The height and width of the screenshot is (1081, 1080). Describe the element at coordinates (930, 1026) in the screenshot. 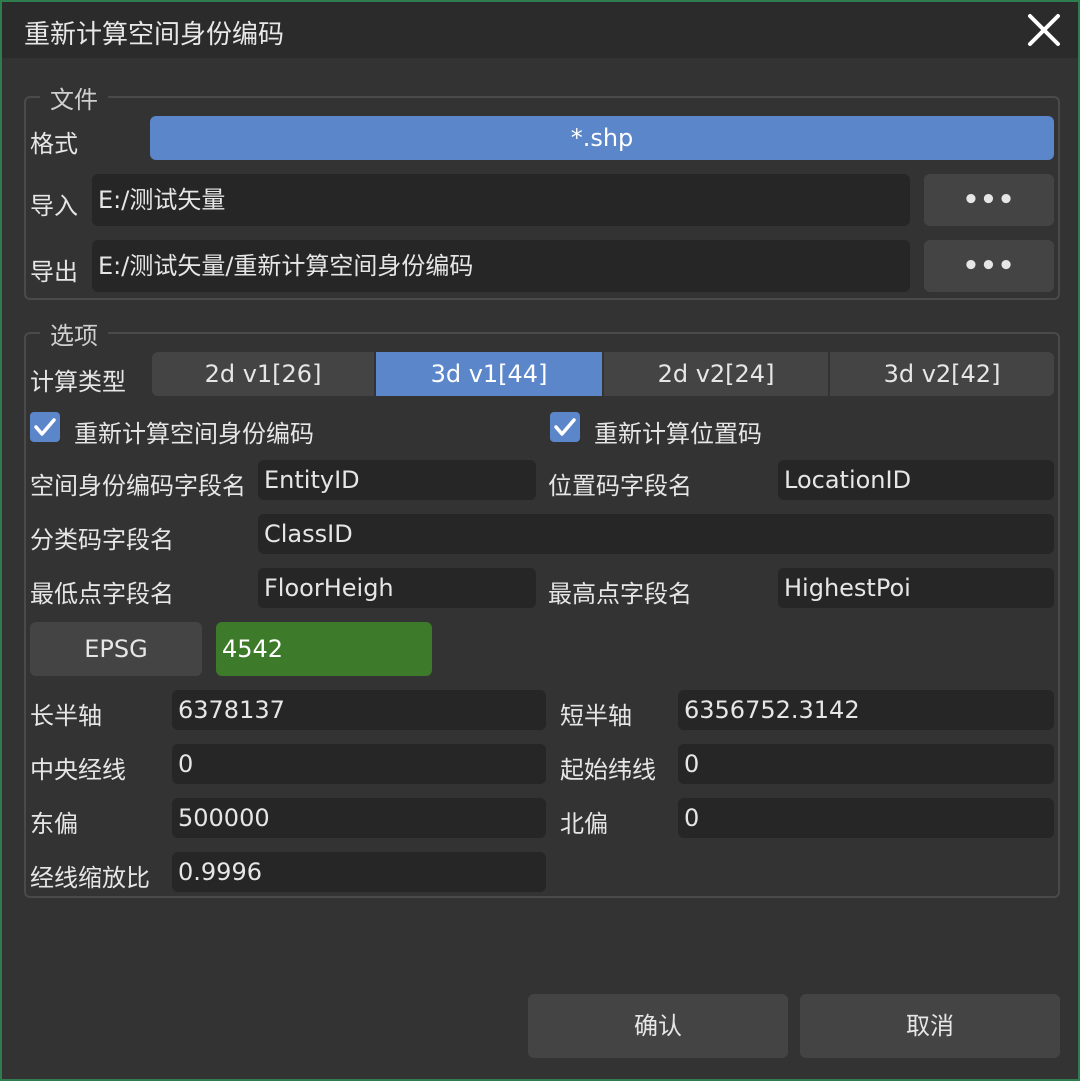

I see `cancel-button: 取消` at that location.